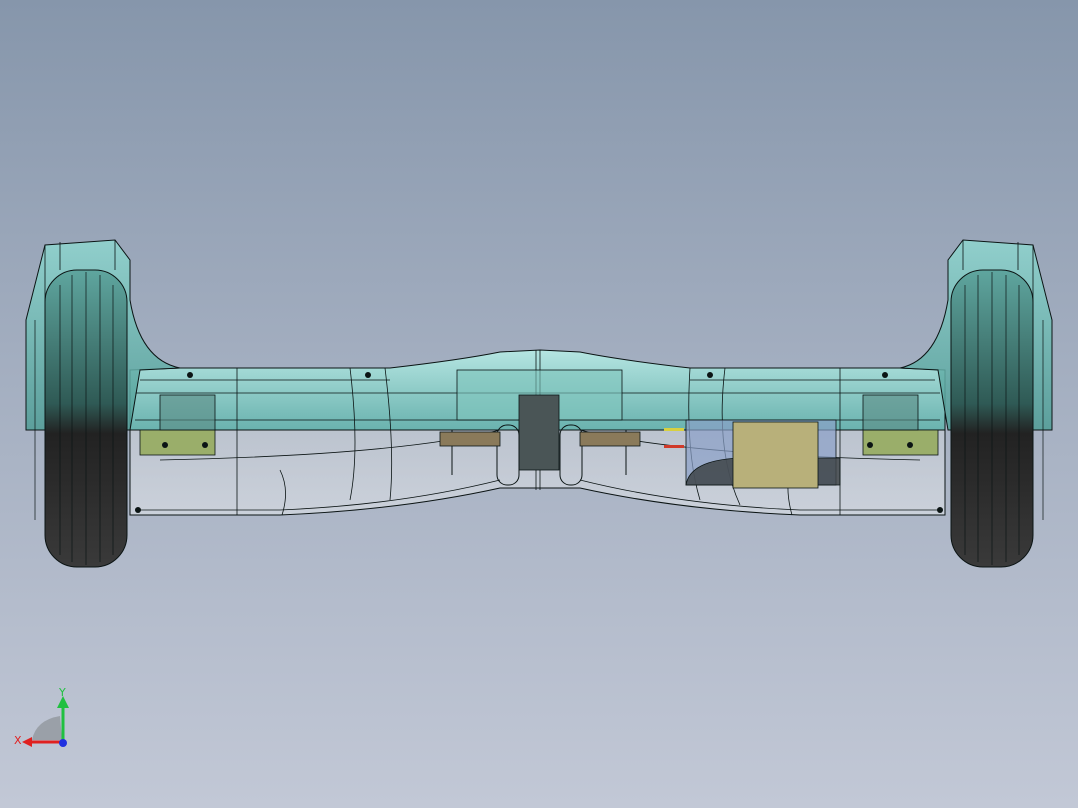  I want to click on right-mount, so click(890, 412).